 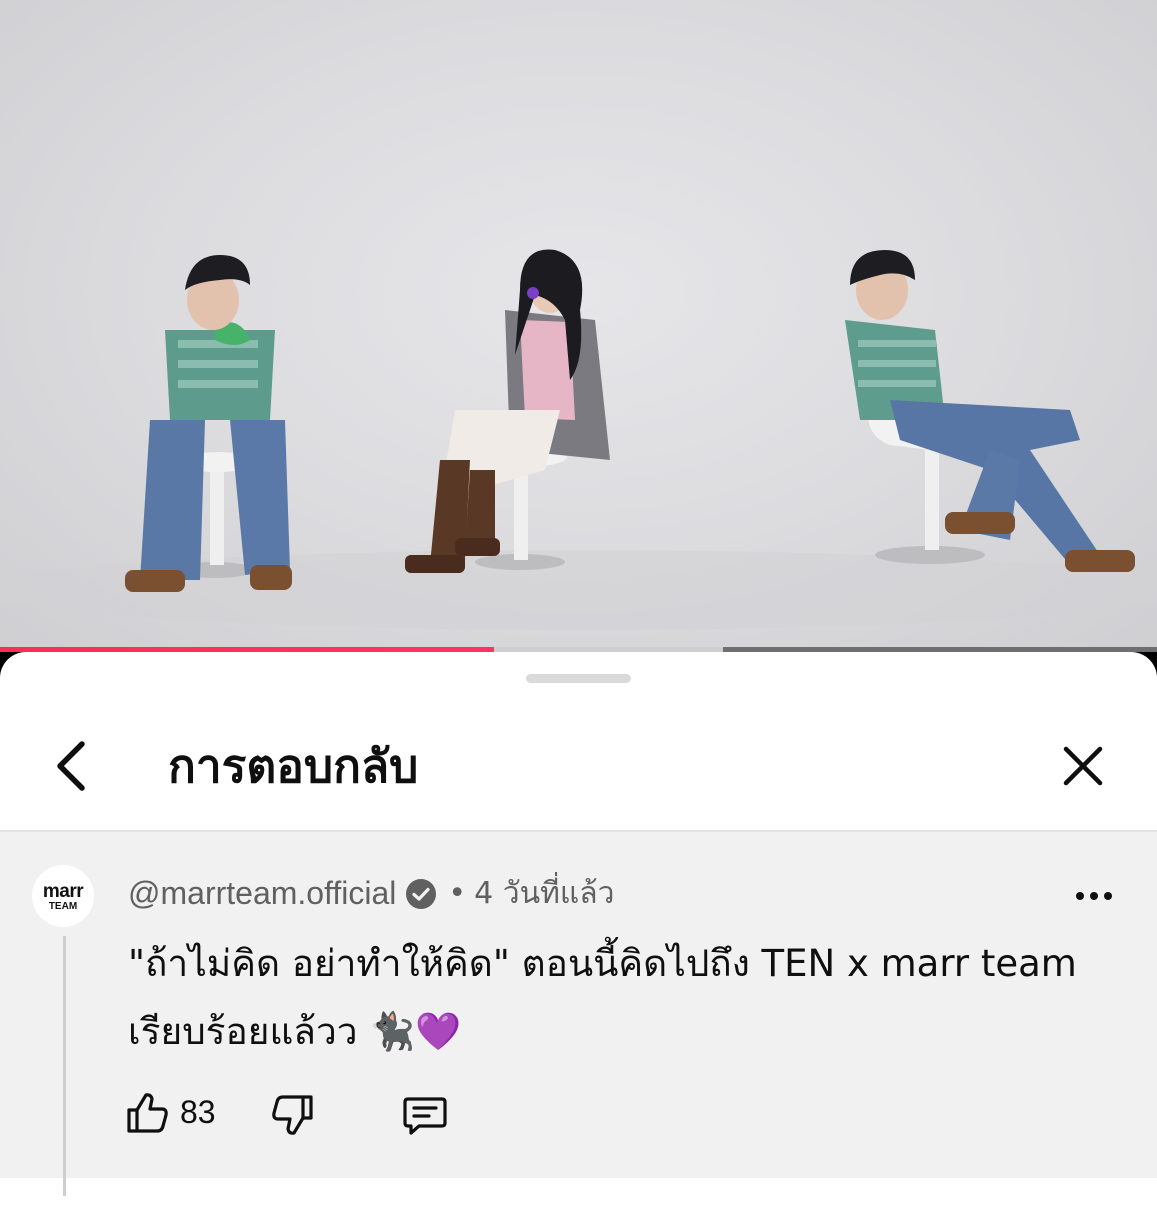 What do you see at coordinates (63, 891) in the screenshot?
I see `avatar-logo-text: marr` at bounding box center [63, 891].